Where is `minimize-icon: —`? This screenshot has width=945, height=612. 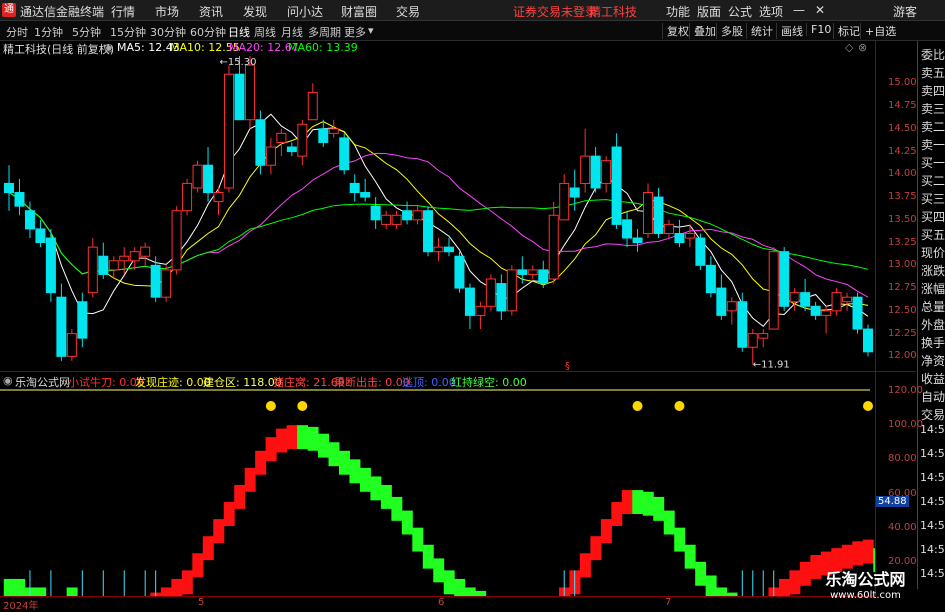 minimize-icon: — is located at coordinates (799, 10).